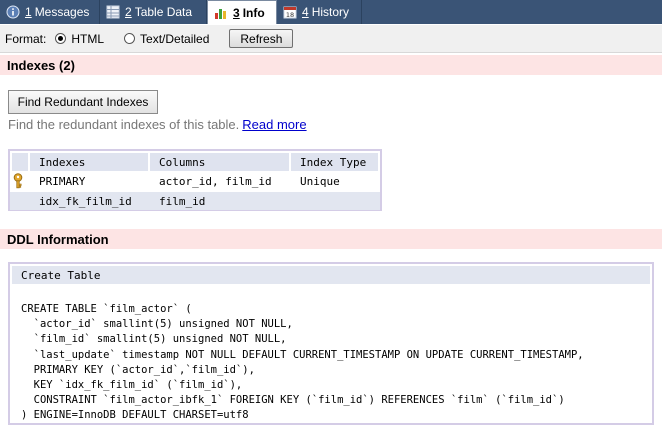 The width and height of the screenshot is (662, 427). I want to click on table-row: idx_fk_film_id film_id, so click(195, 201).